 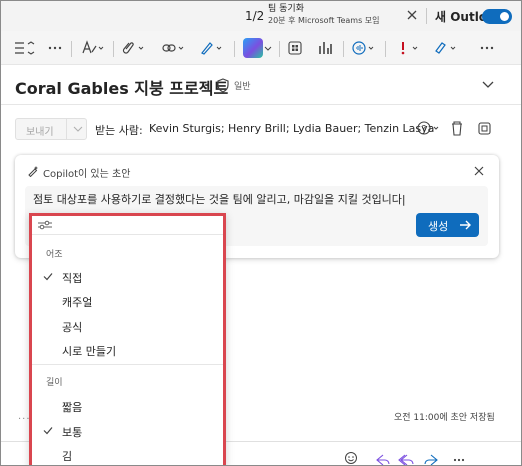 I want to click on length-option-short: 짧음, so click(x=72, y=407).